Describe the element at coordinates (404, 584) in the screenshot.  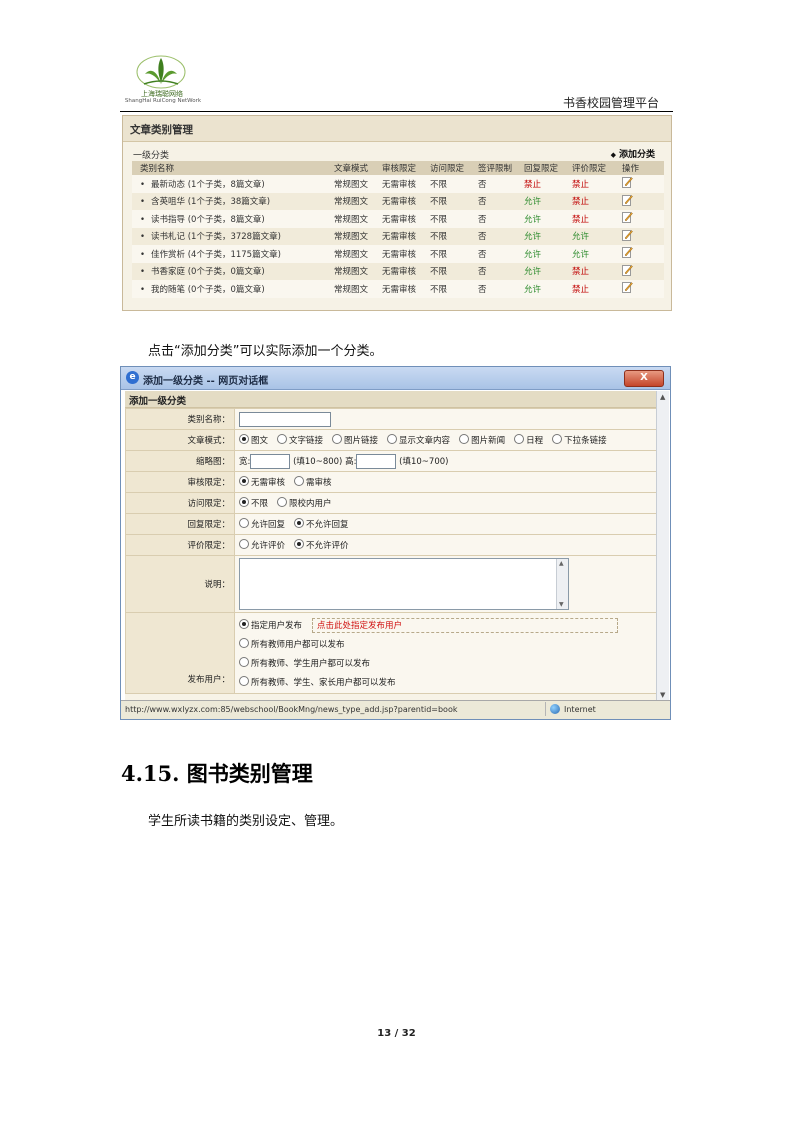
I see `description-textarea: ▲ ▼` at that location.